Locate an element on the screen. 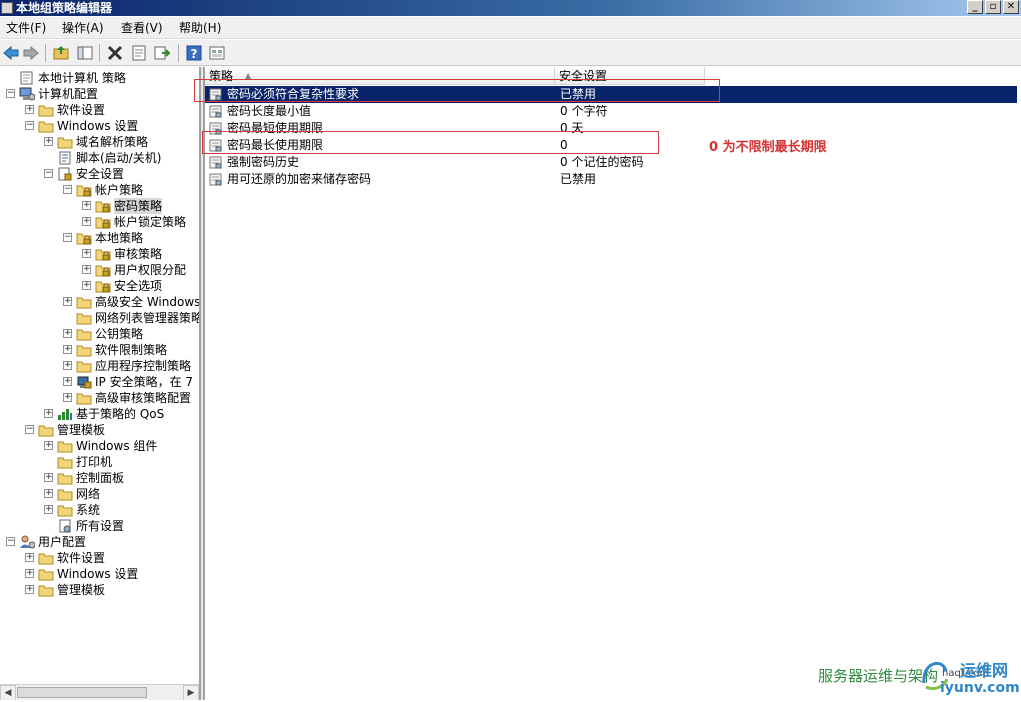 This screenshot has height=702, width=1021. tree-horizontal-scrollbar: ◀ ▶ is located at coordinates (99, 692).